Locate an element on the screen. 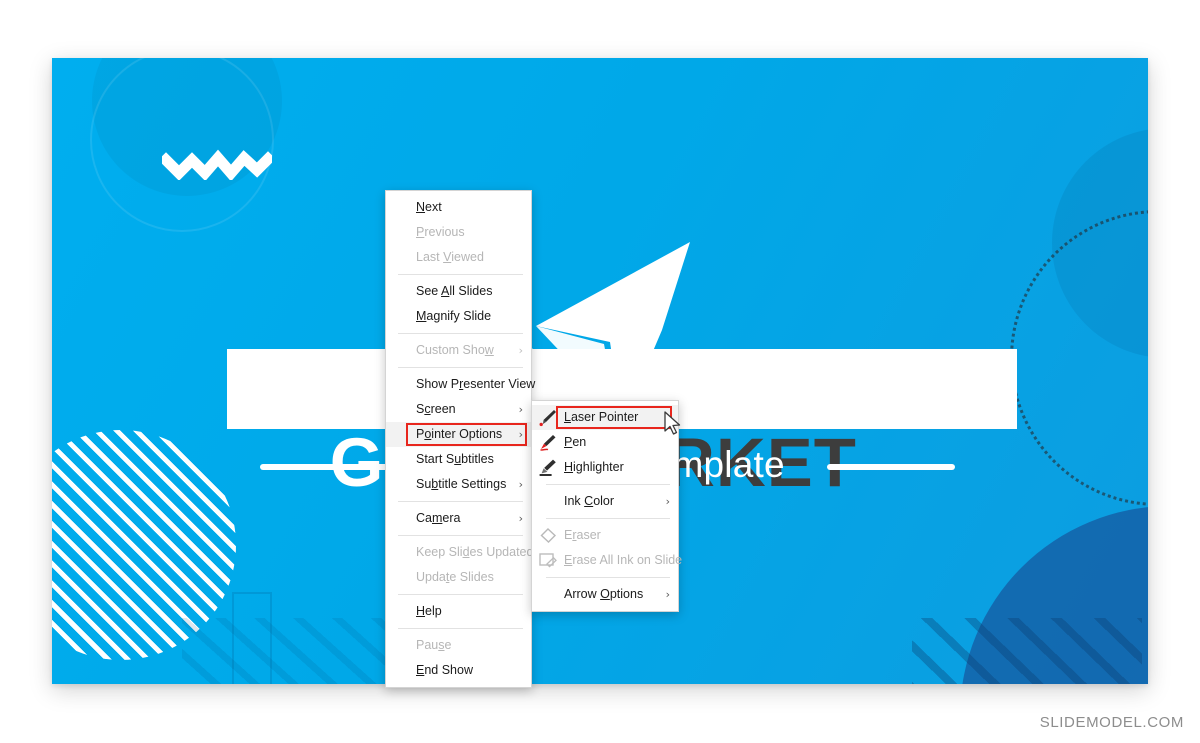  highlighter-icon is located at coordinates (547, 467).